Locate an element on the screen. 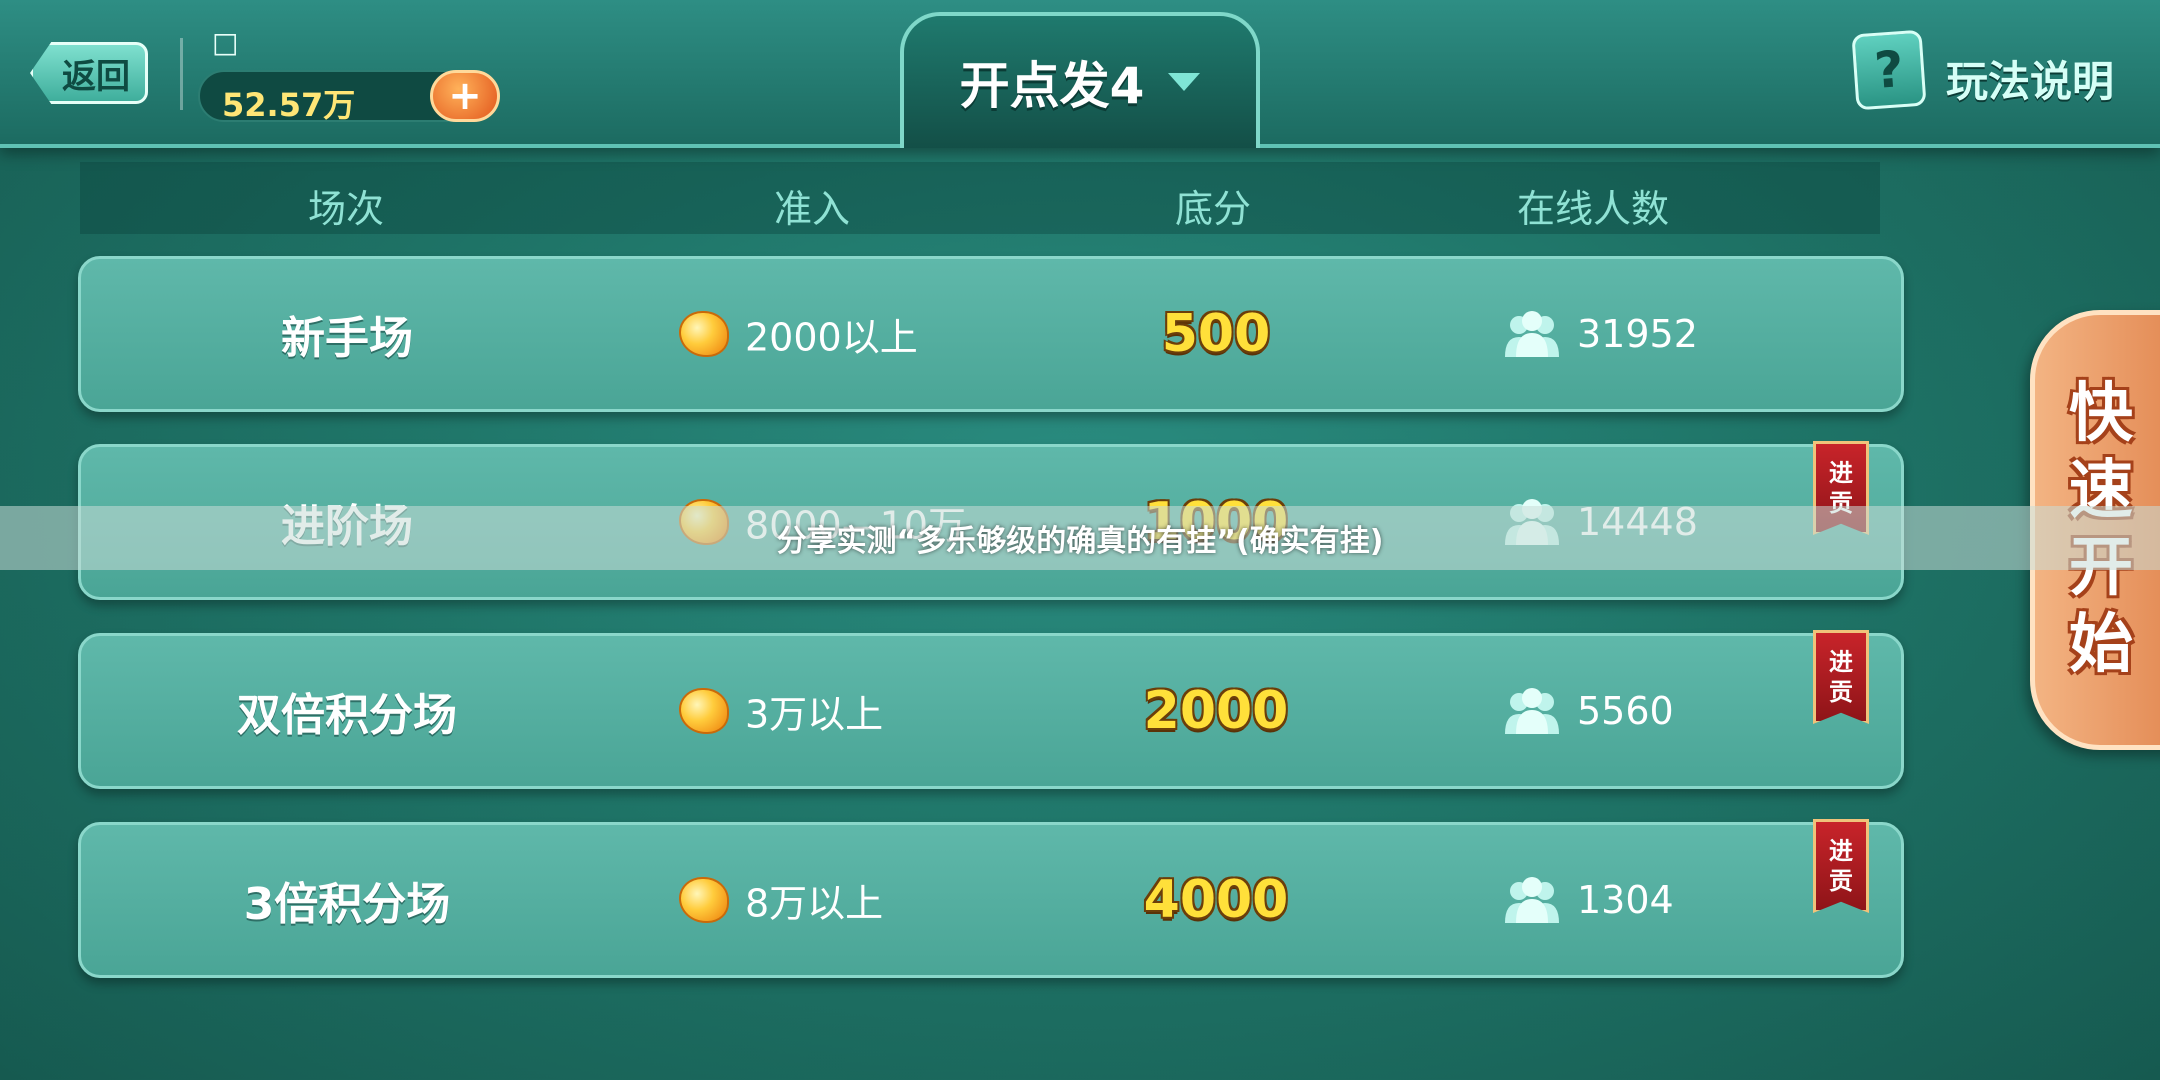 Image resolution: width=2160 pixels, height=1080 pixels. overlay-banner: 分享实测“多乐够级的确真的有挂”(确实有挂) is located at coordinates (1080, 538).